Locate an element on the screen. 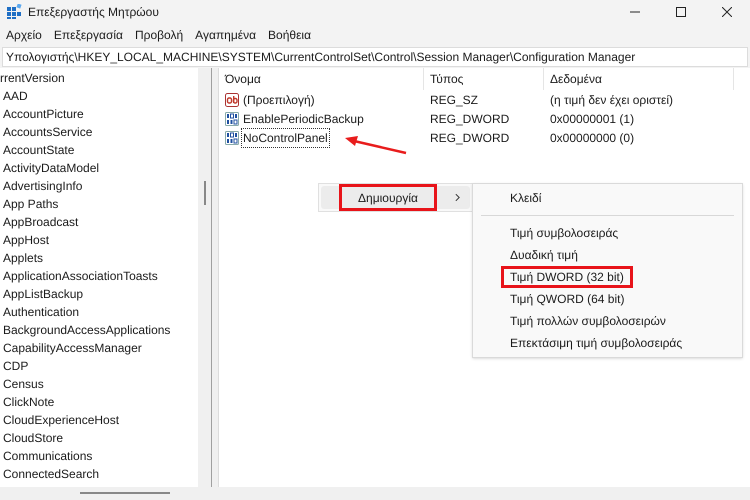 This screenshot has height=500, width=750. submenu-item: Τιμή πολλών συμβολοσειρών is located at coordinates (588, 321).